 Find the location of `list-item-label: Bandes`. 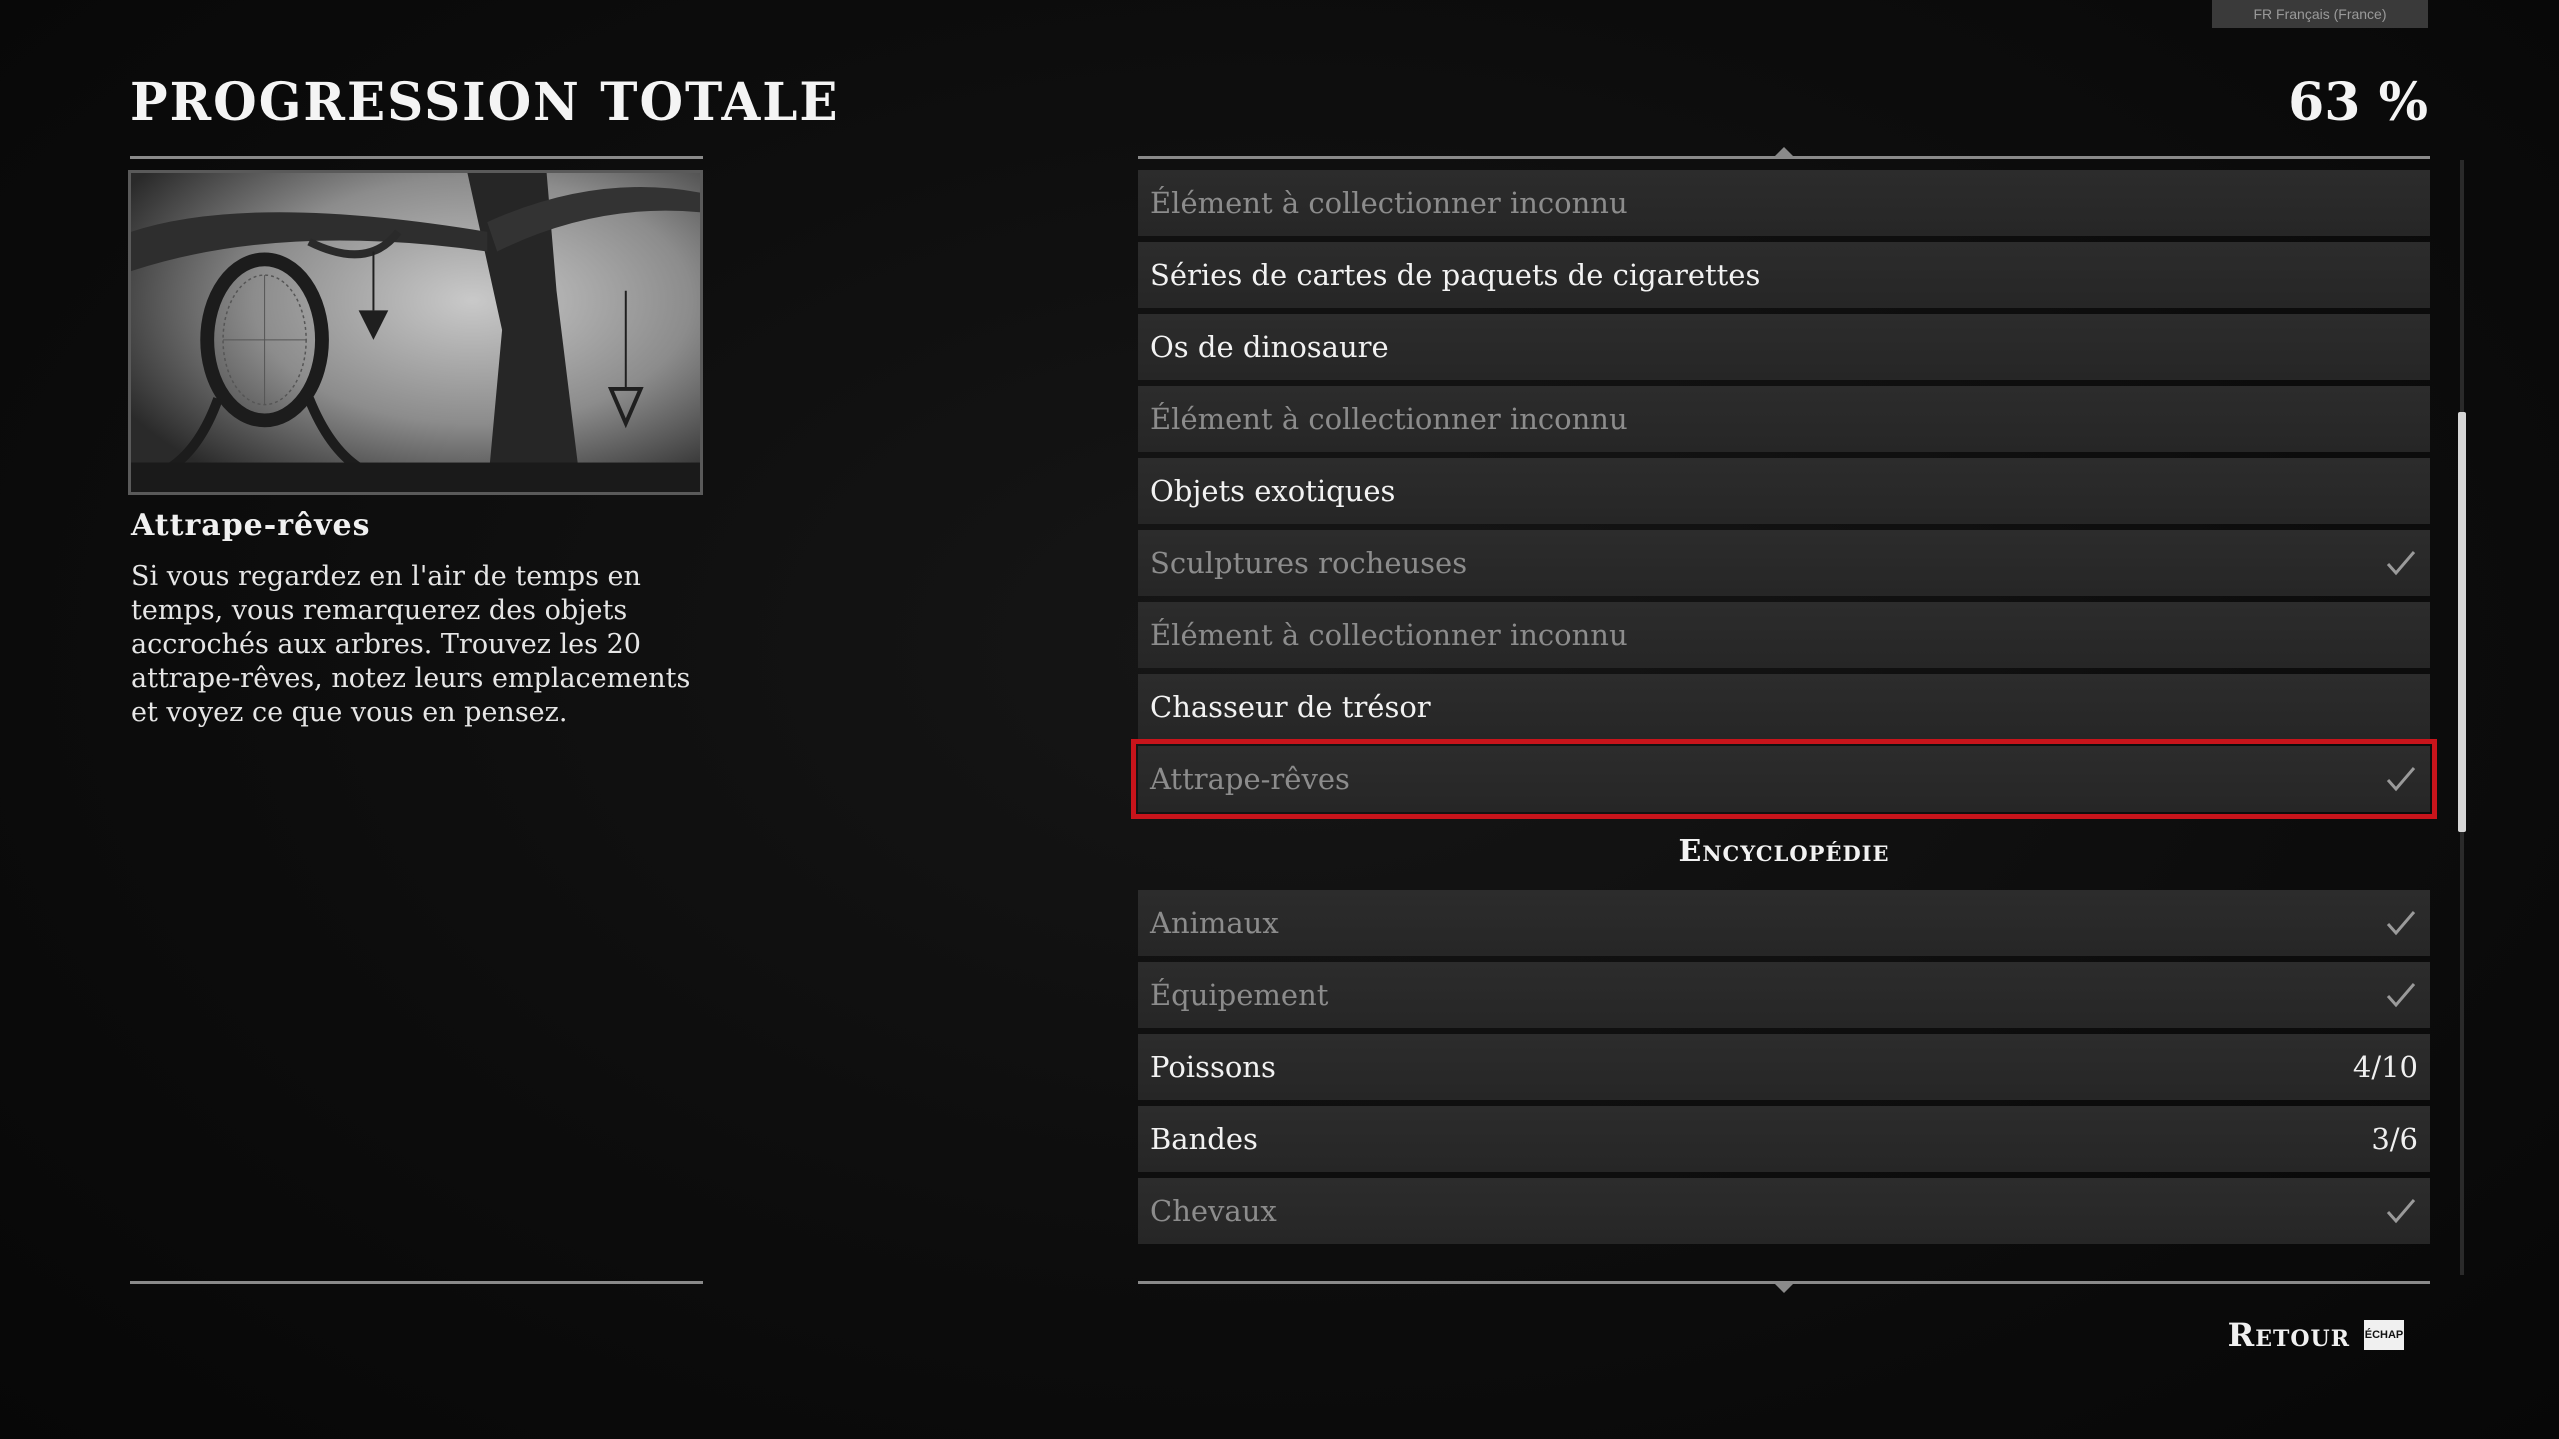

list-item-label: Bandes is located at coordinates (1204, 1139).